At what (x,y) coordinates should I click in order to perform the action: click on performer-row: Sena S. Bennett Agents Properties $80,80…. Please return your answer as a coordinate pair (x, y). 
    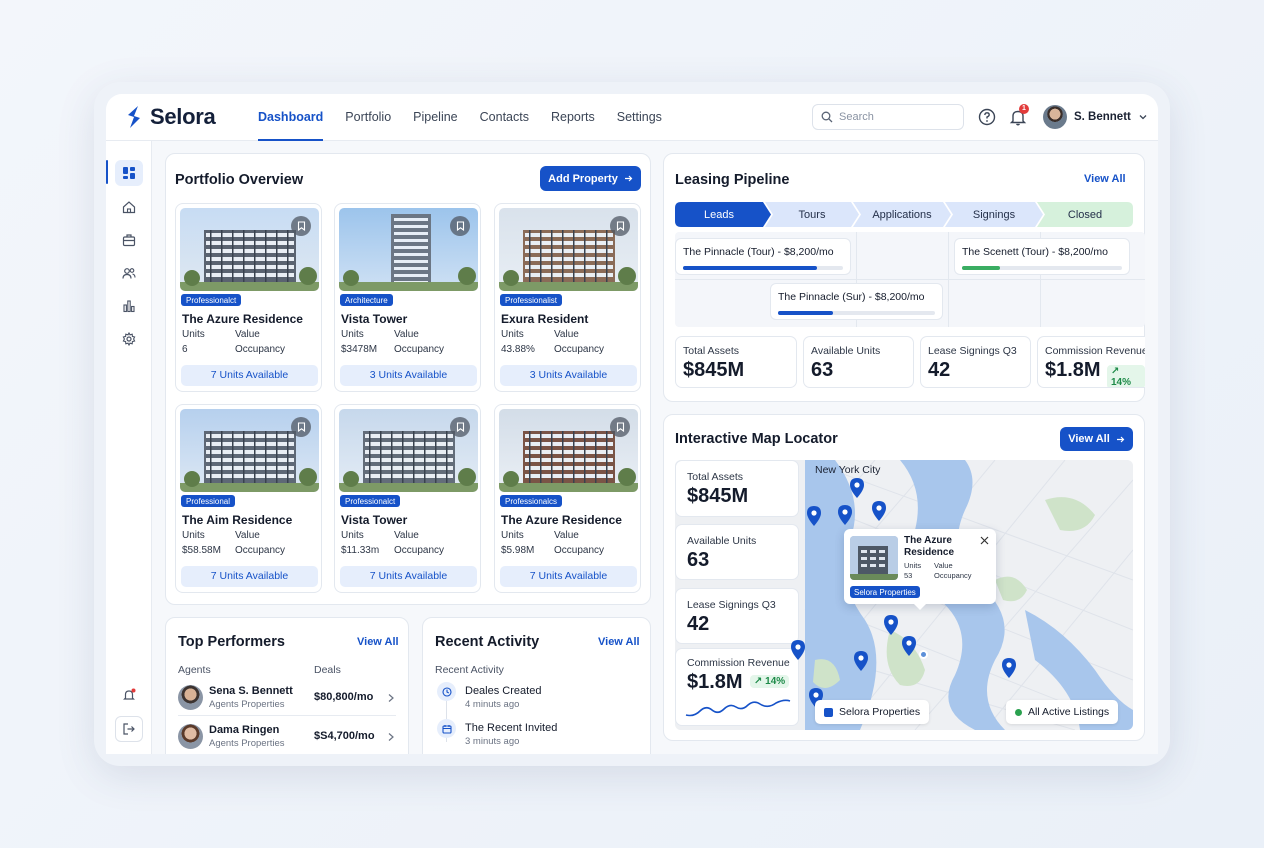
    Looking at the image, I should click on (288, 700).